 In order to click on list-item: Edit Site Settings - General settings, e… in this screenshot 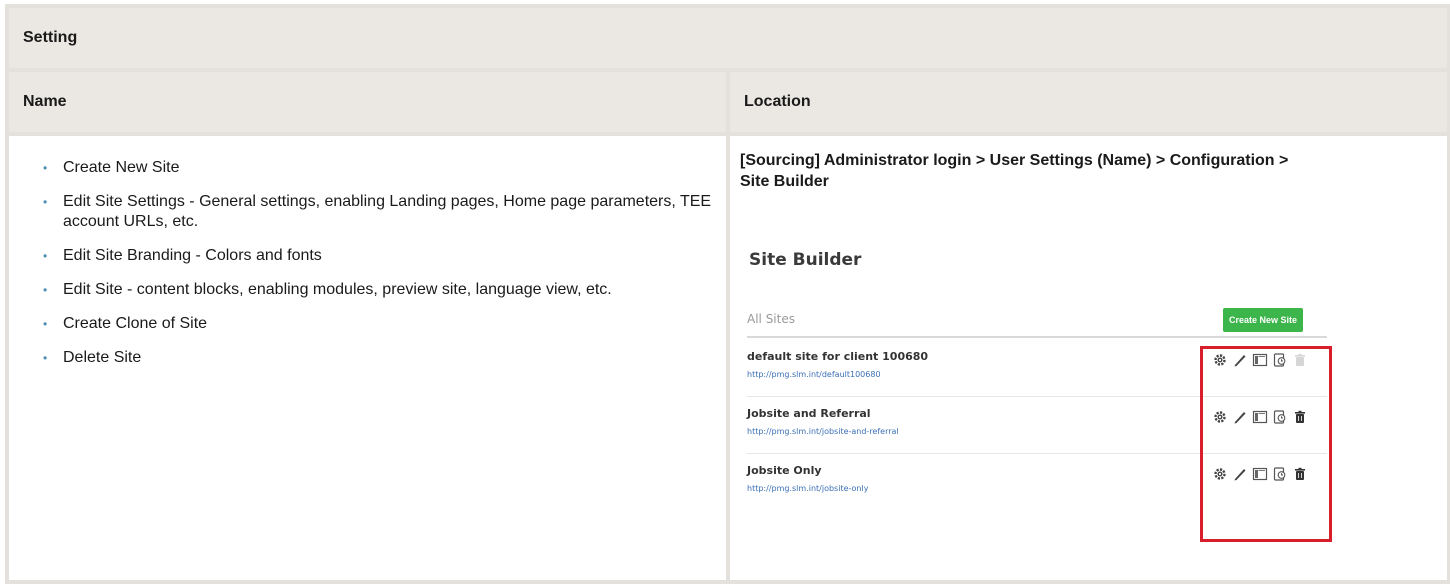, I will do `click(378, 212)`.